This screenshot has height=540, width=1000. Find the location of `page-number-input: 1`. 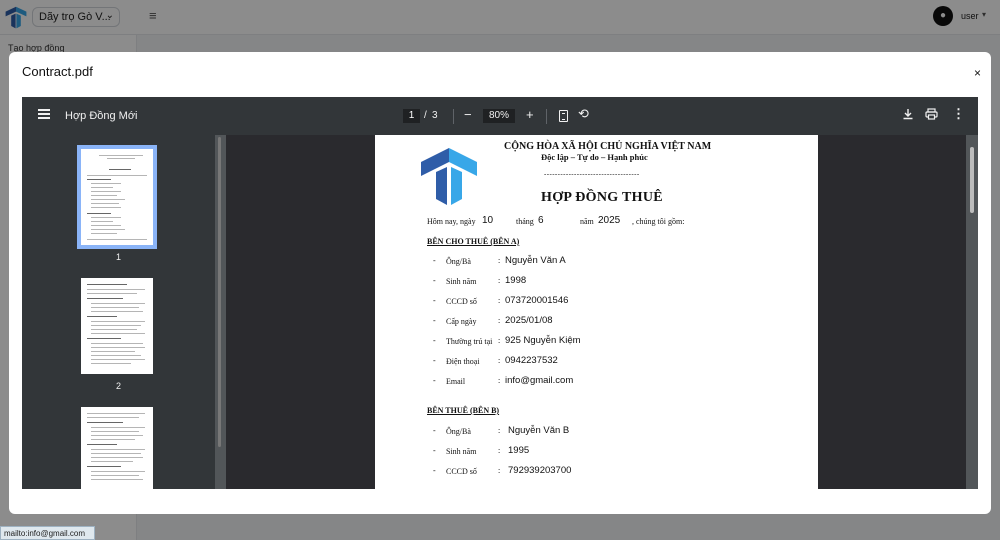

page-number-input: 1 is located at coordinates (411, 116).